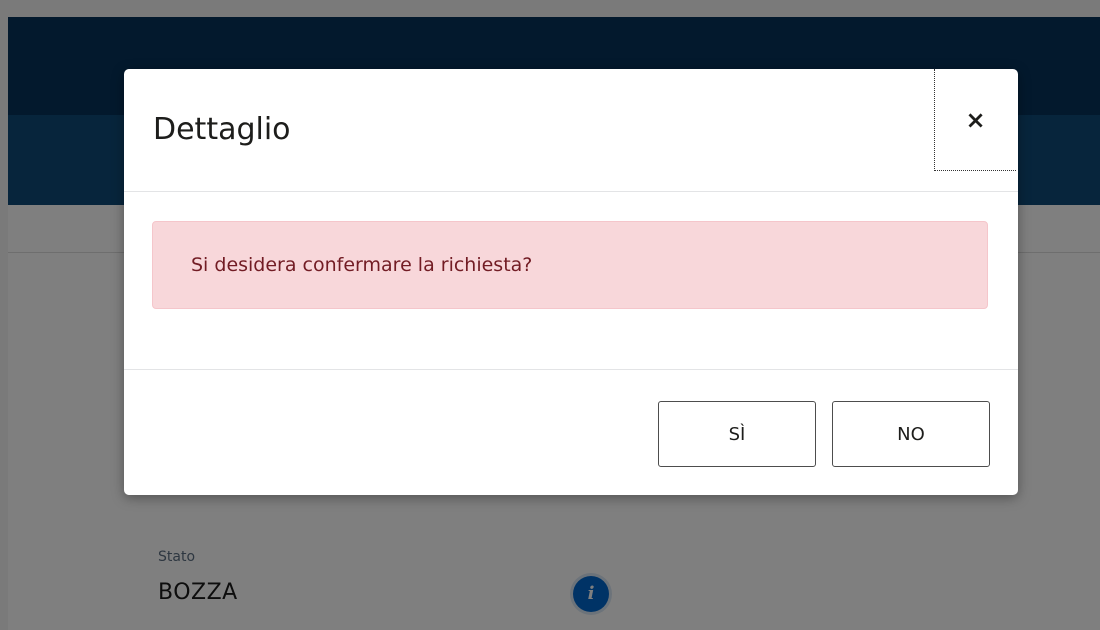  I want to click on close-icon: ×, so click(975, 119).